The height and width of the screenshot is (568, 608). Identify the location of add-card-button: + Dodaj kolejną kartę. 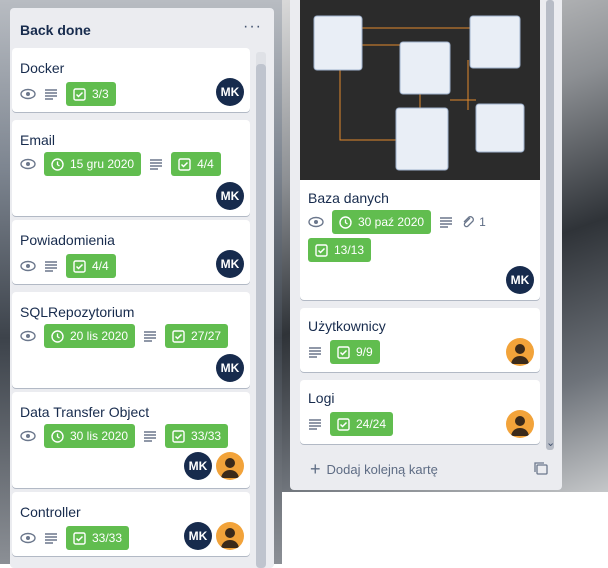
(374, 469).